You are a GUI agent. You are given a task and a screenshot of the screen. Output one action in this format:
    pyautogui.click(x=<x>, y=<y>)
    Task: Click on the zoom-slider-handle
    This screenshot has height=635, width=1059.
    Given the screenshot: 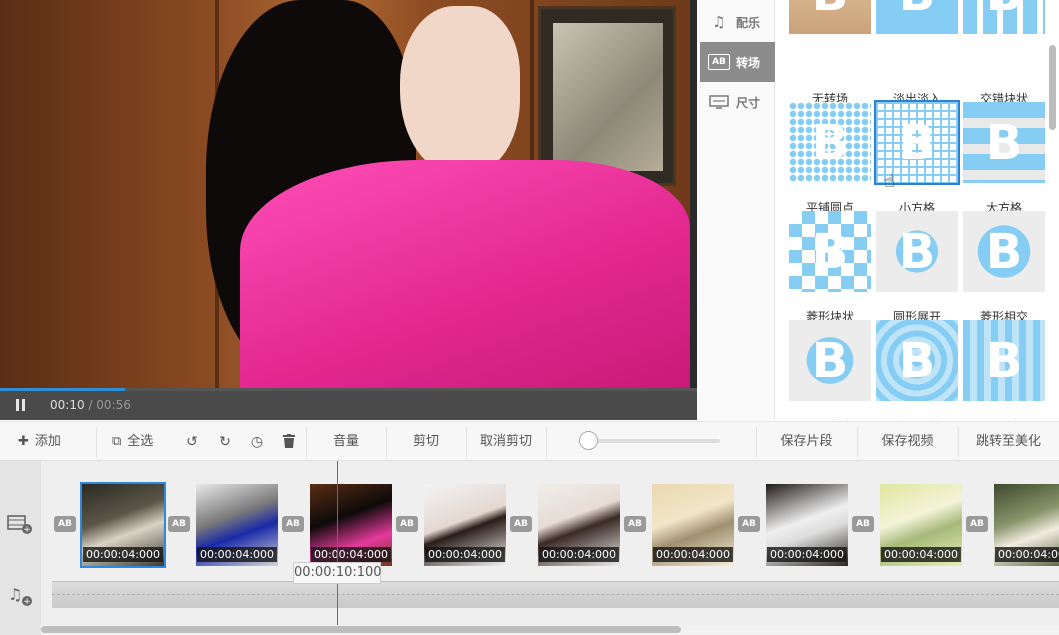 What is the action you would take?
    pyautogui.click(x=588, y=440)
    